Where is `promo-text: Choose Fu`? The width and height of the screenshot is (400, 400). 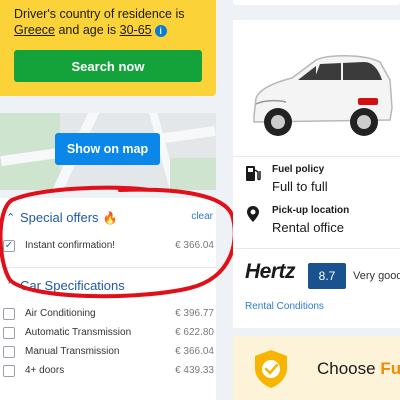 promo-text: Choose Fu is located at coordinates (358, 368).